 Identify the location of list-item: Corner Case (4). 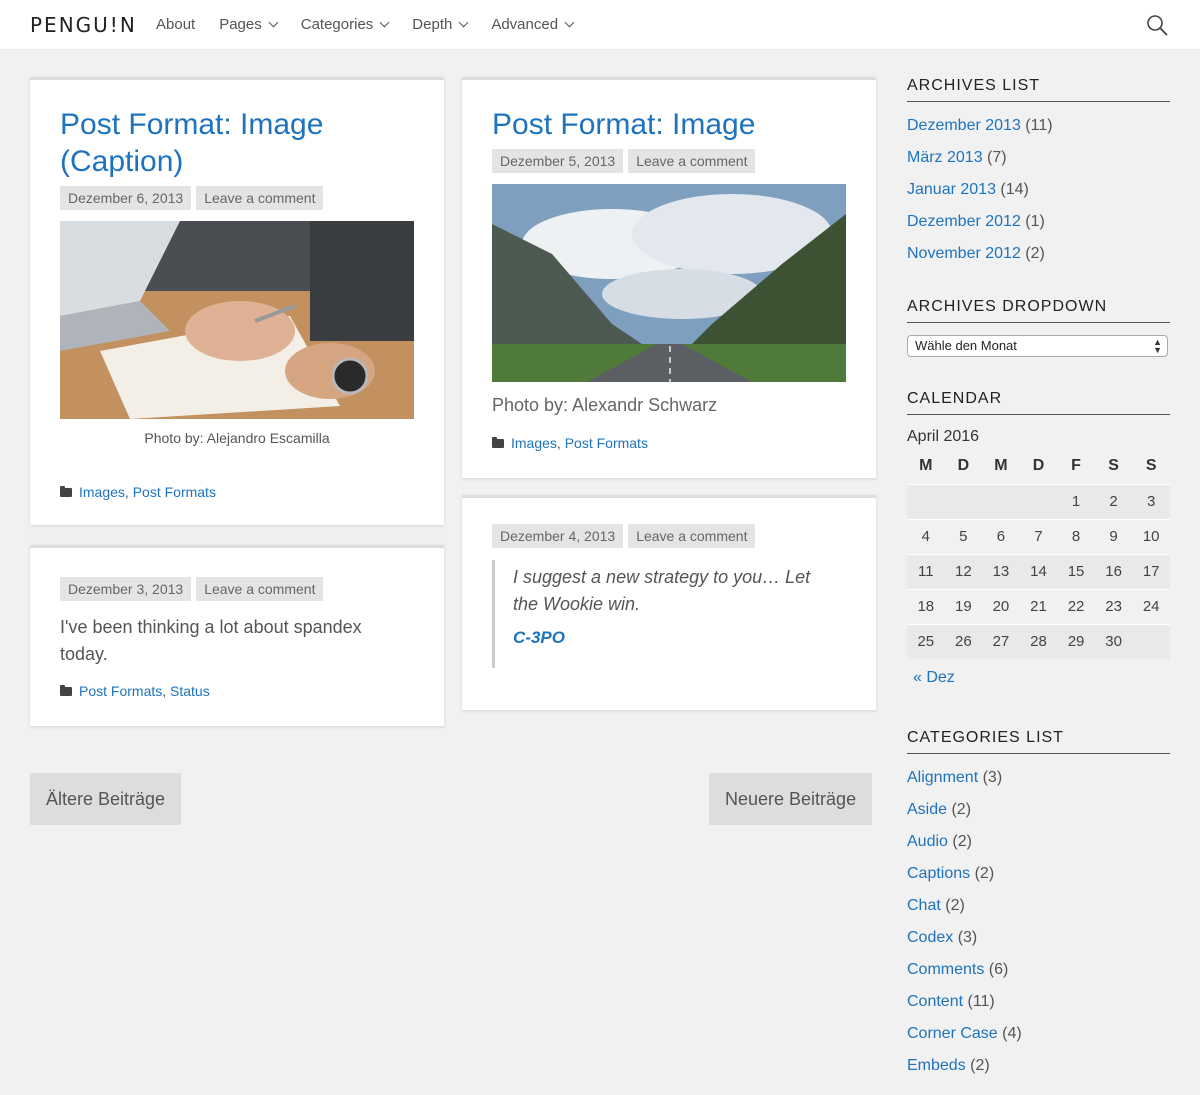
(964, 1040).